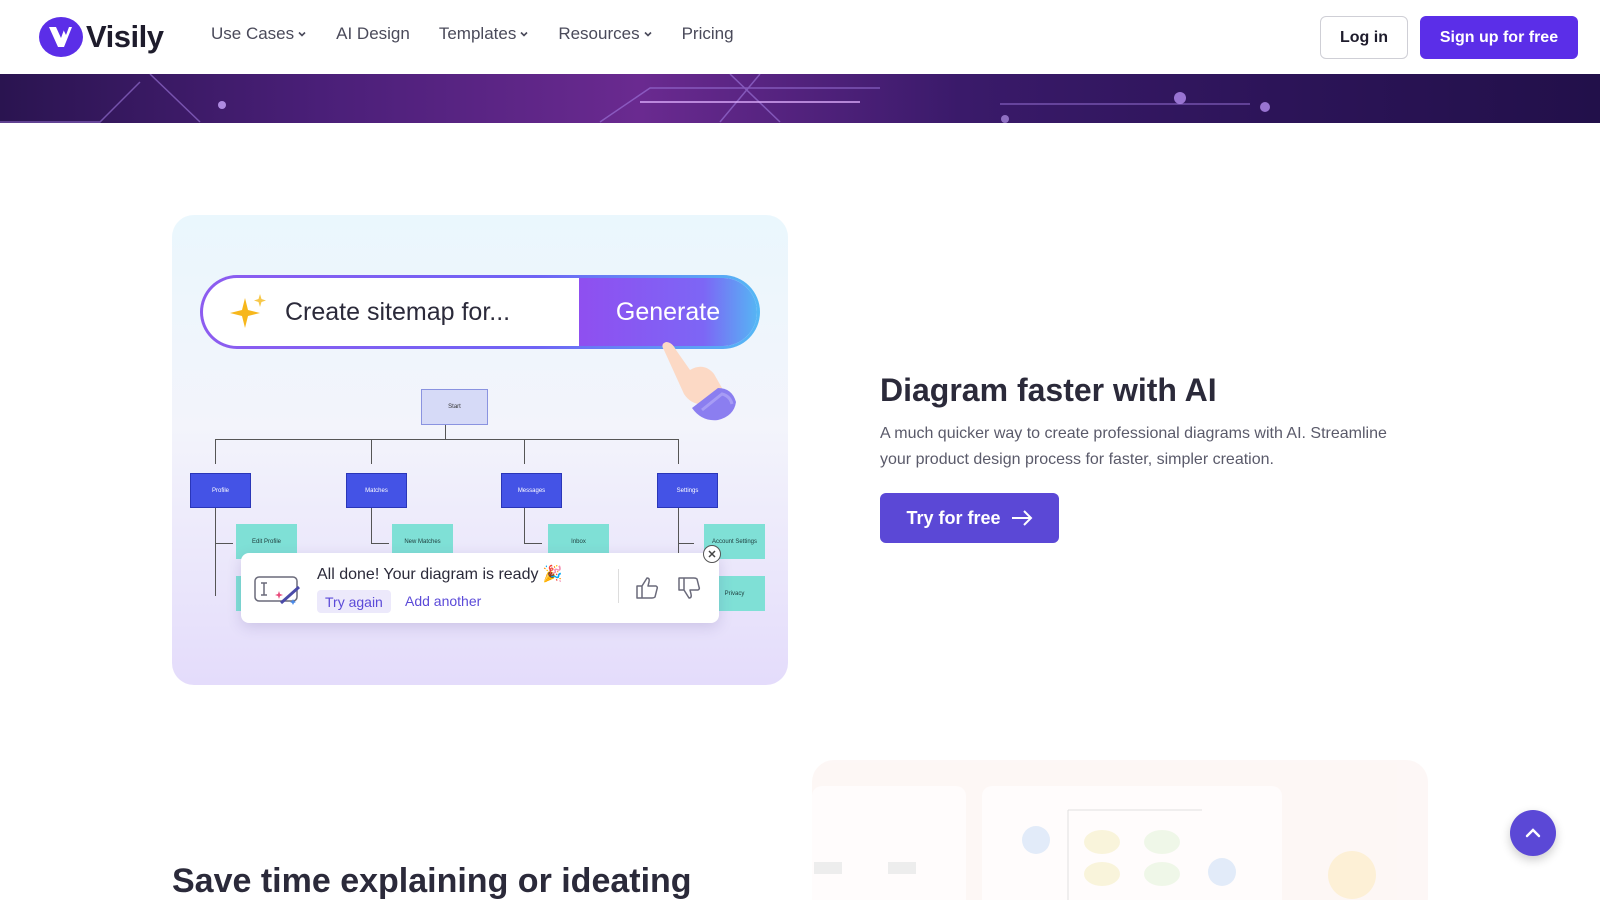  What do you see at coordinates (635, 98) in the screenshot?
I see `circuit-pattern-icon` at bounding box center [635, 98].